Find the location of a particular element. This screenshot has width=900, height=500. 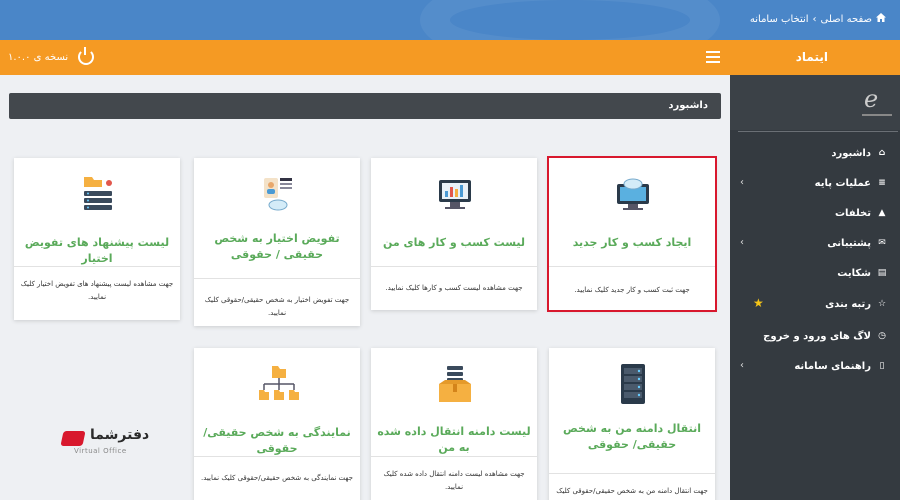

sidebar-item-label: پشتیبانی is located at coordinates (849, 243).